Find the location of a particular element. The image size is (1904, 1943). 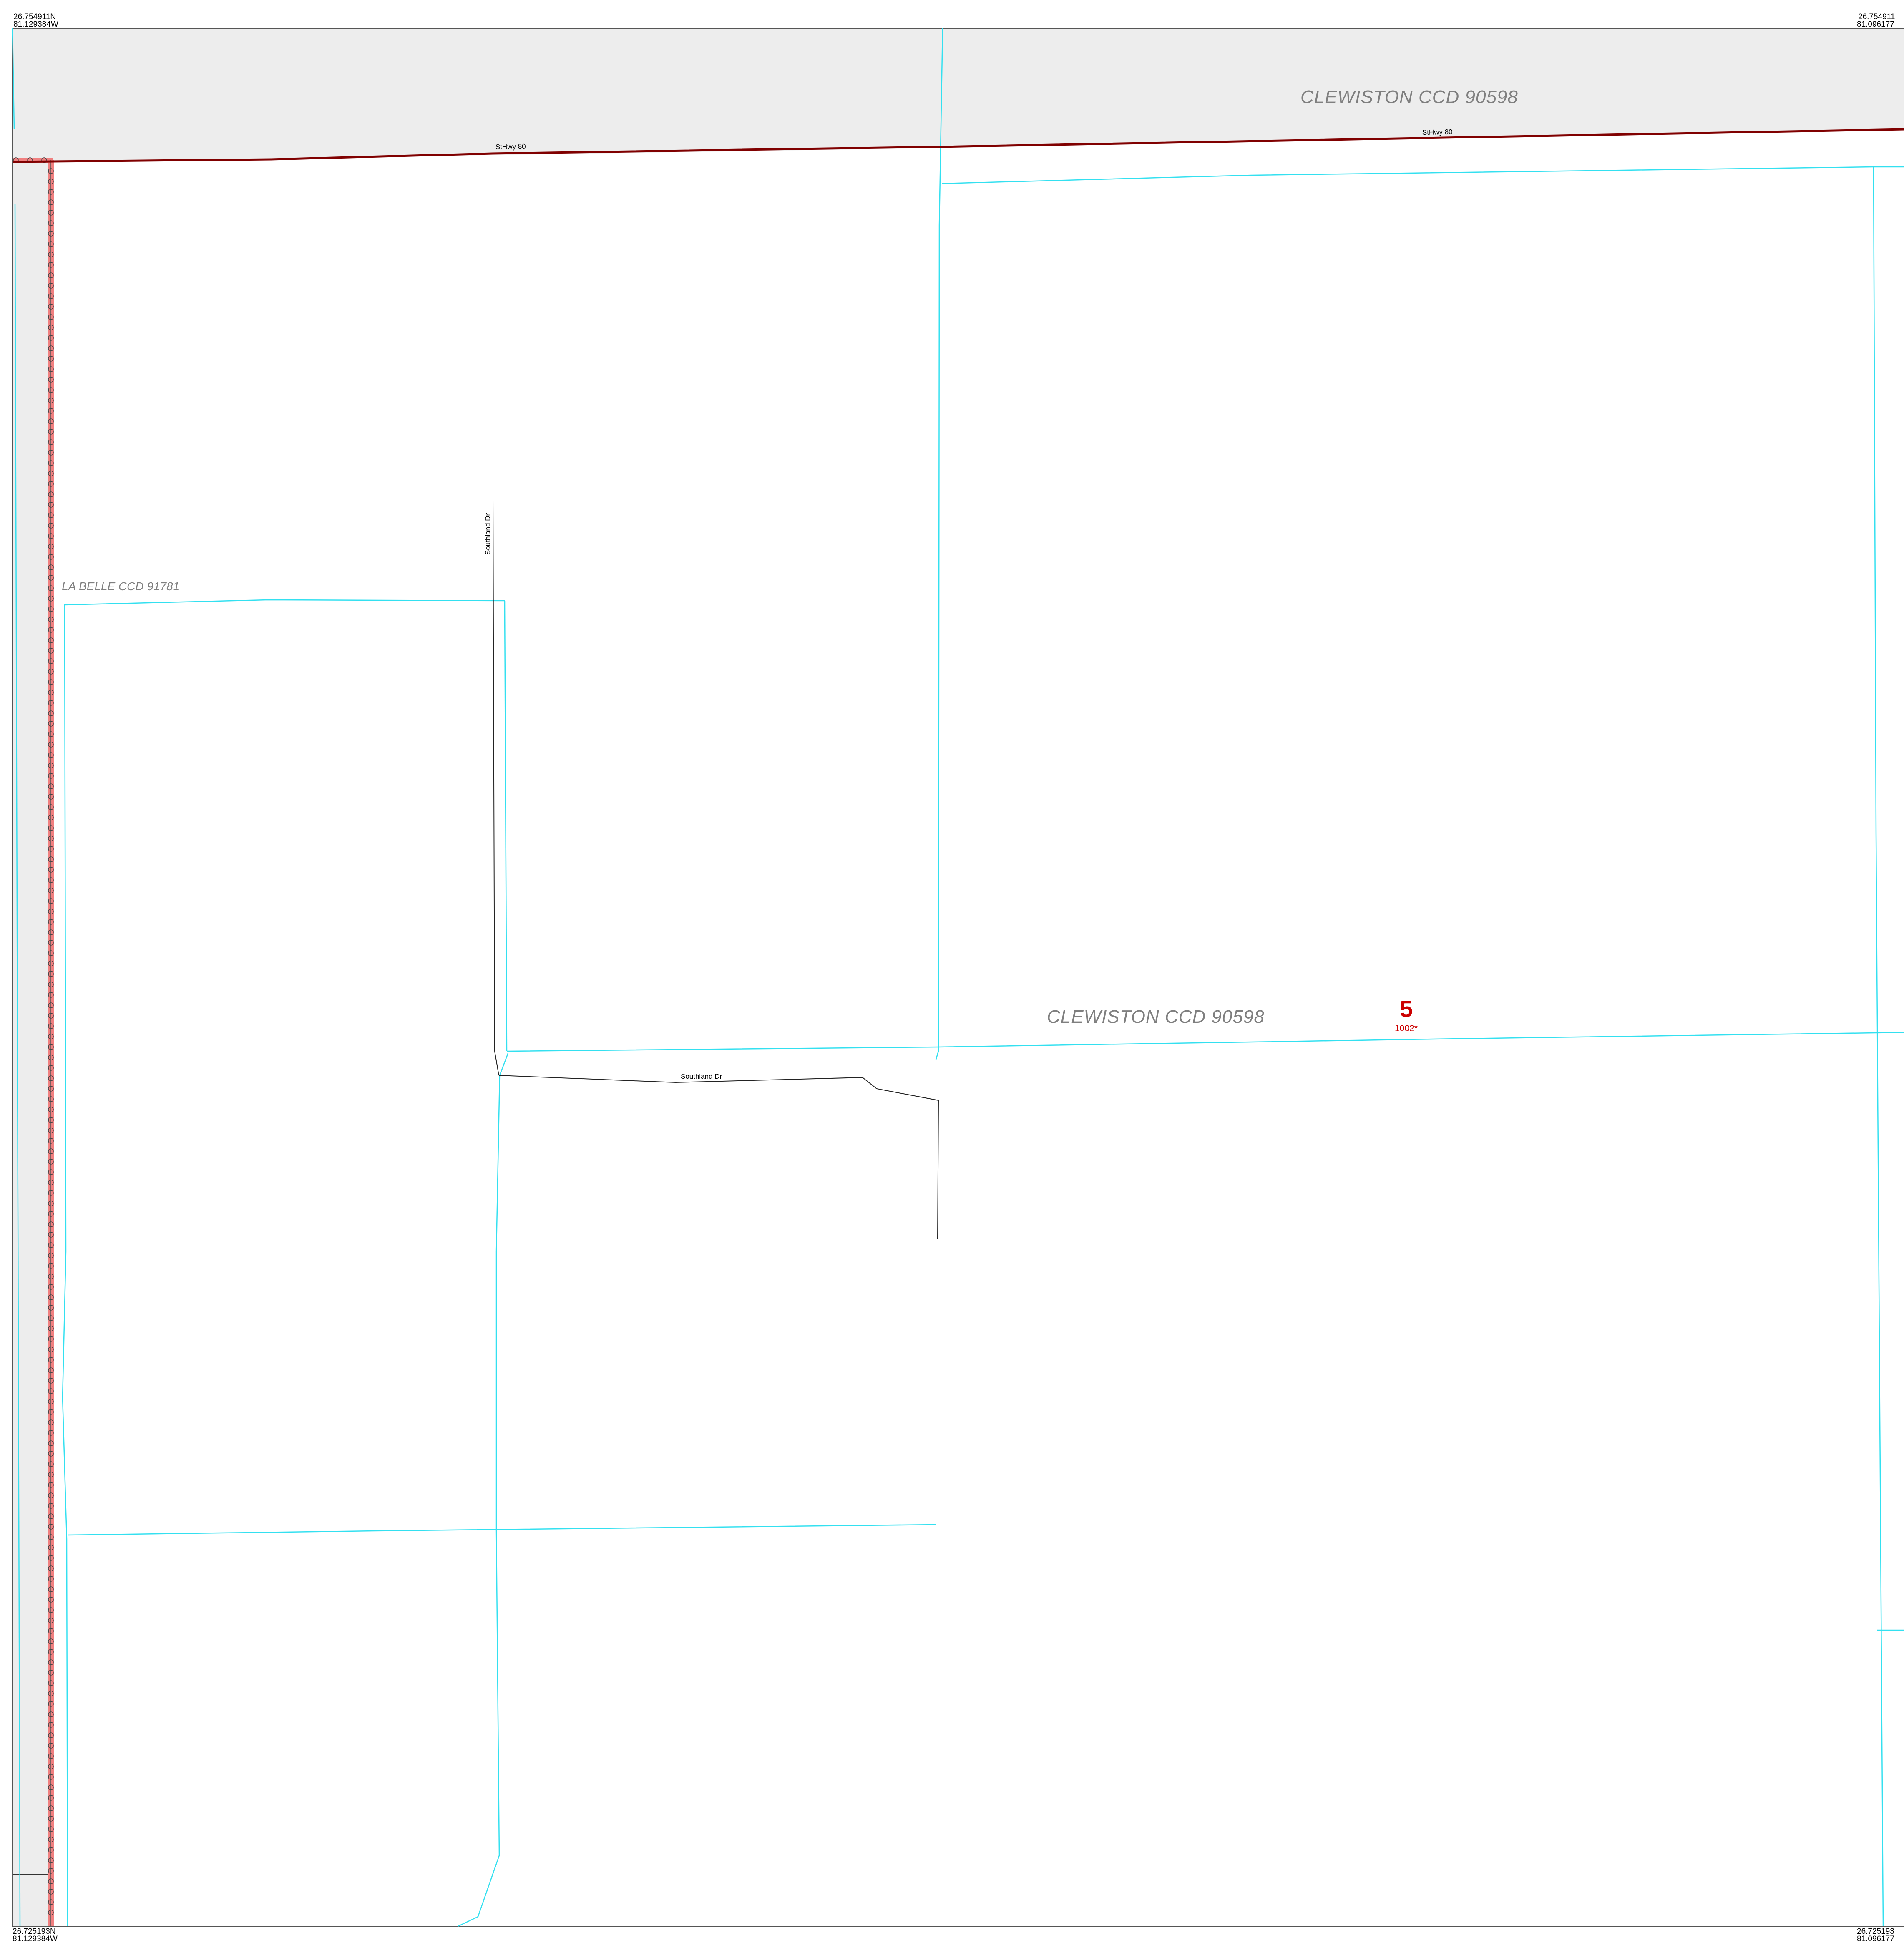

road-label-southland-vertical: Southland Dr is located at coordinates (488, 534).